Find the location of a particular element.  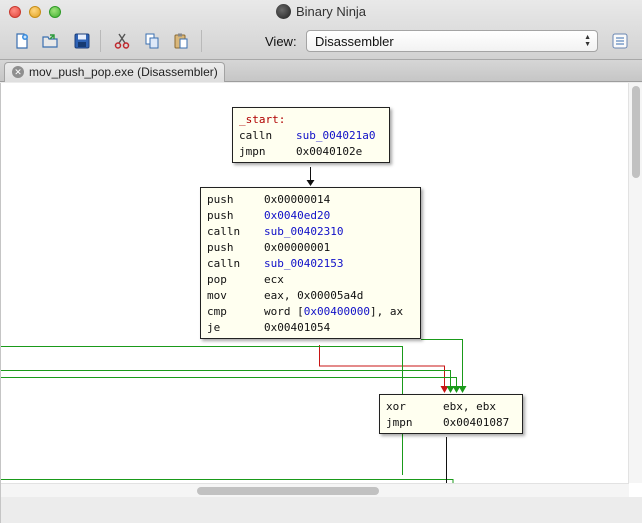

cut-button is located at coordinates (122, 41).